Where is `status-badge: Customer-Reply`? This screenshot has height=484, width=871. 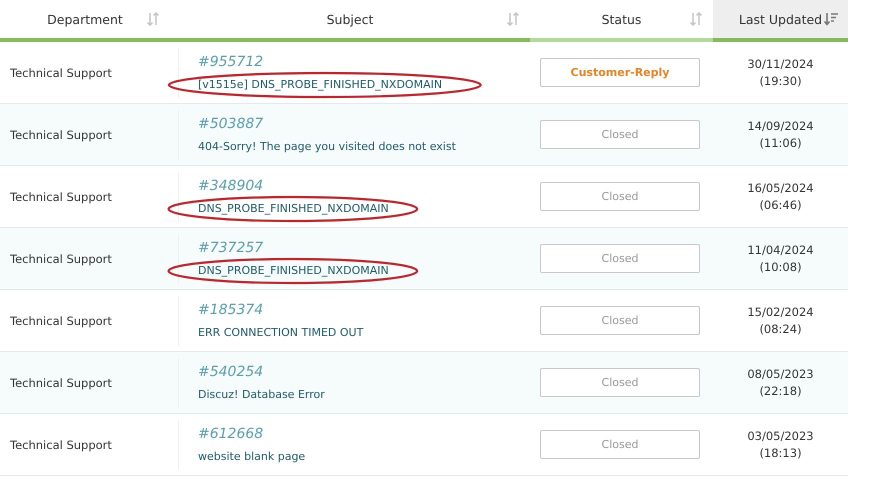 status-badge: Customer-Reply is located at coordinates (620, 72).